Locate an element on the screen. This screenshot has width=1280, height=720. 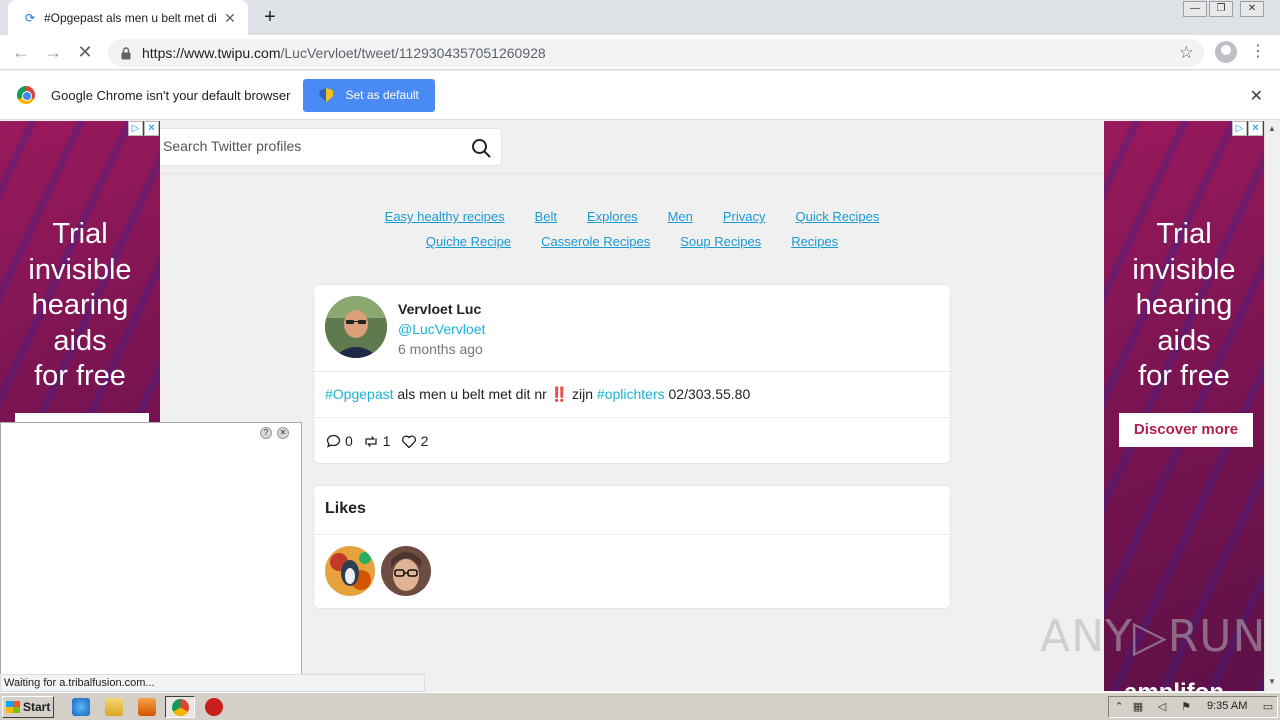
new-tab-button: + is located at coordinates (270, 18).